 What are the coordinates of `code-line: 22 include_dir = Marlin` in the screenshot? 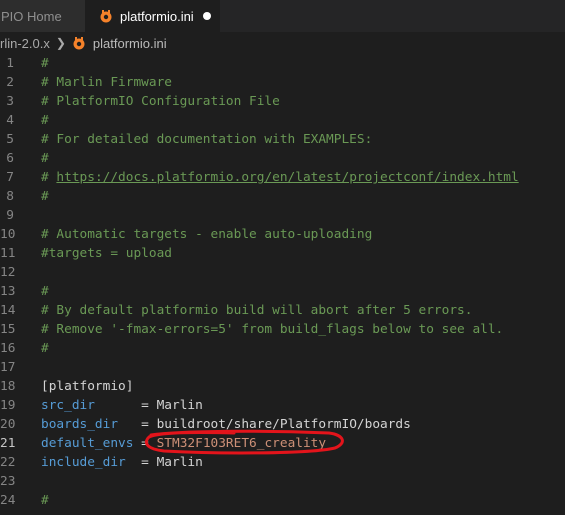 It's located at (282, 462).